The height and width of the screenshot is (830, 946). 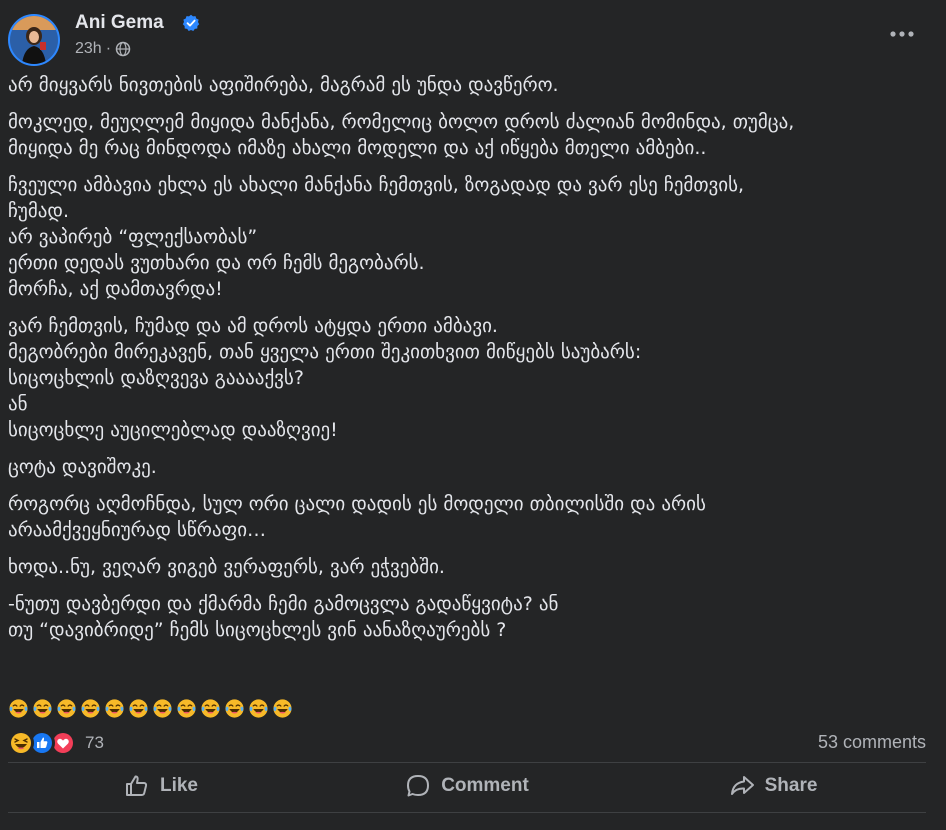 I want to click on share-arrow-icon, so click(x=742, y=785).